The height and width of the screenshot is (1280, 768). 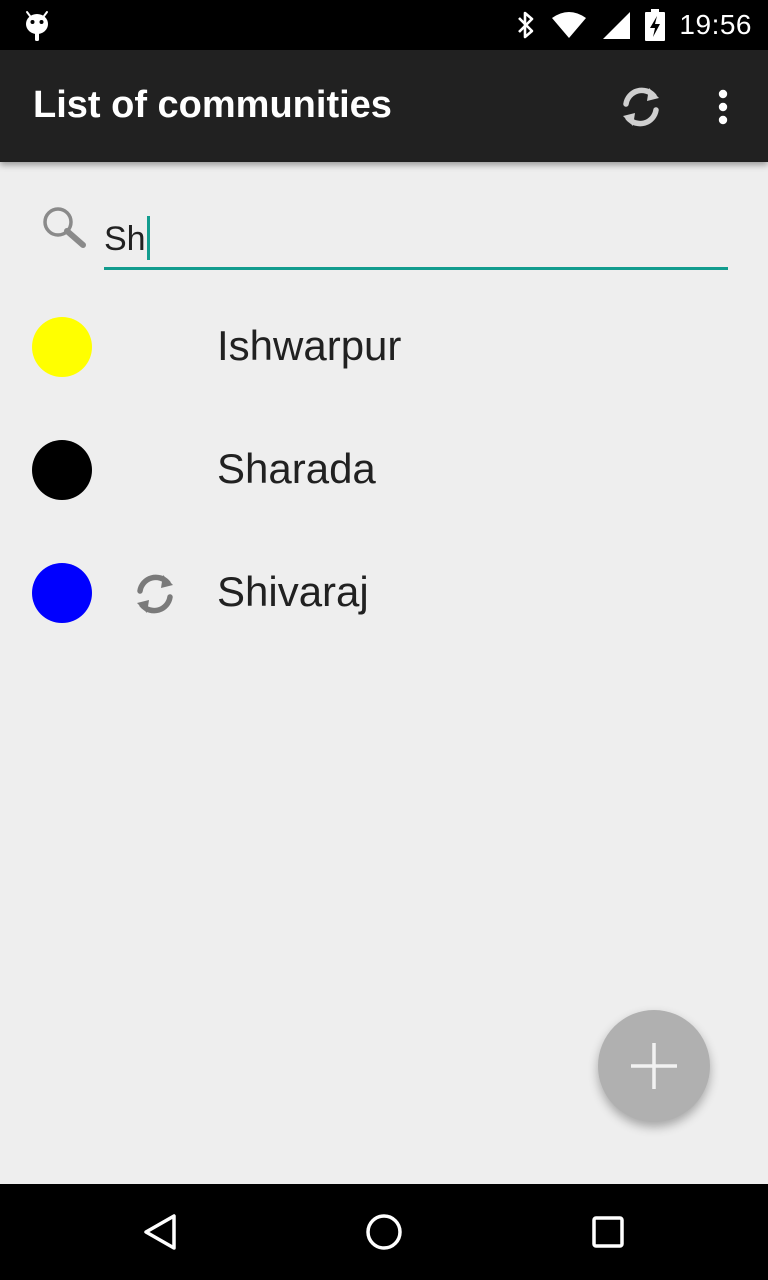 I want to click on list-item: Shivaraj, so click(x=384, y=592).